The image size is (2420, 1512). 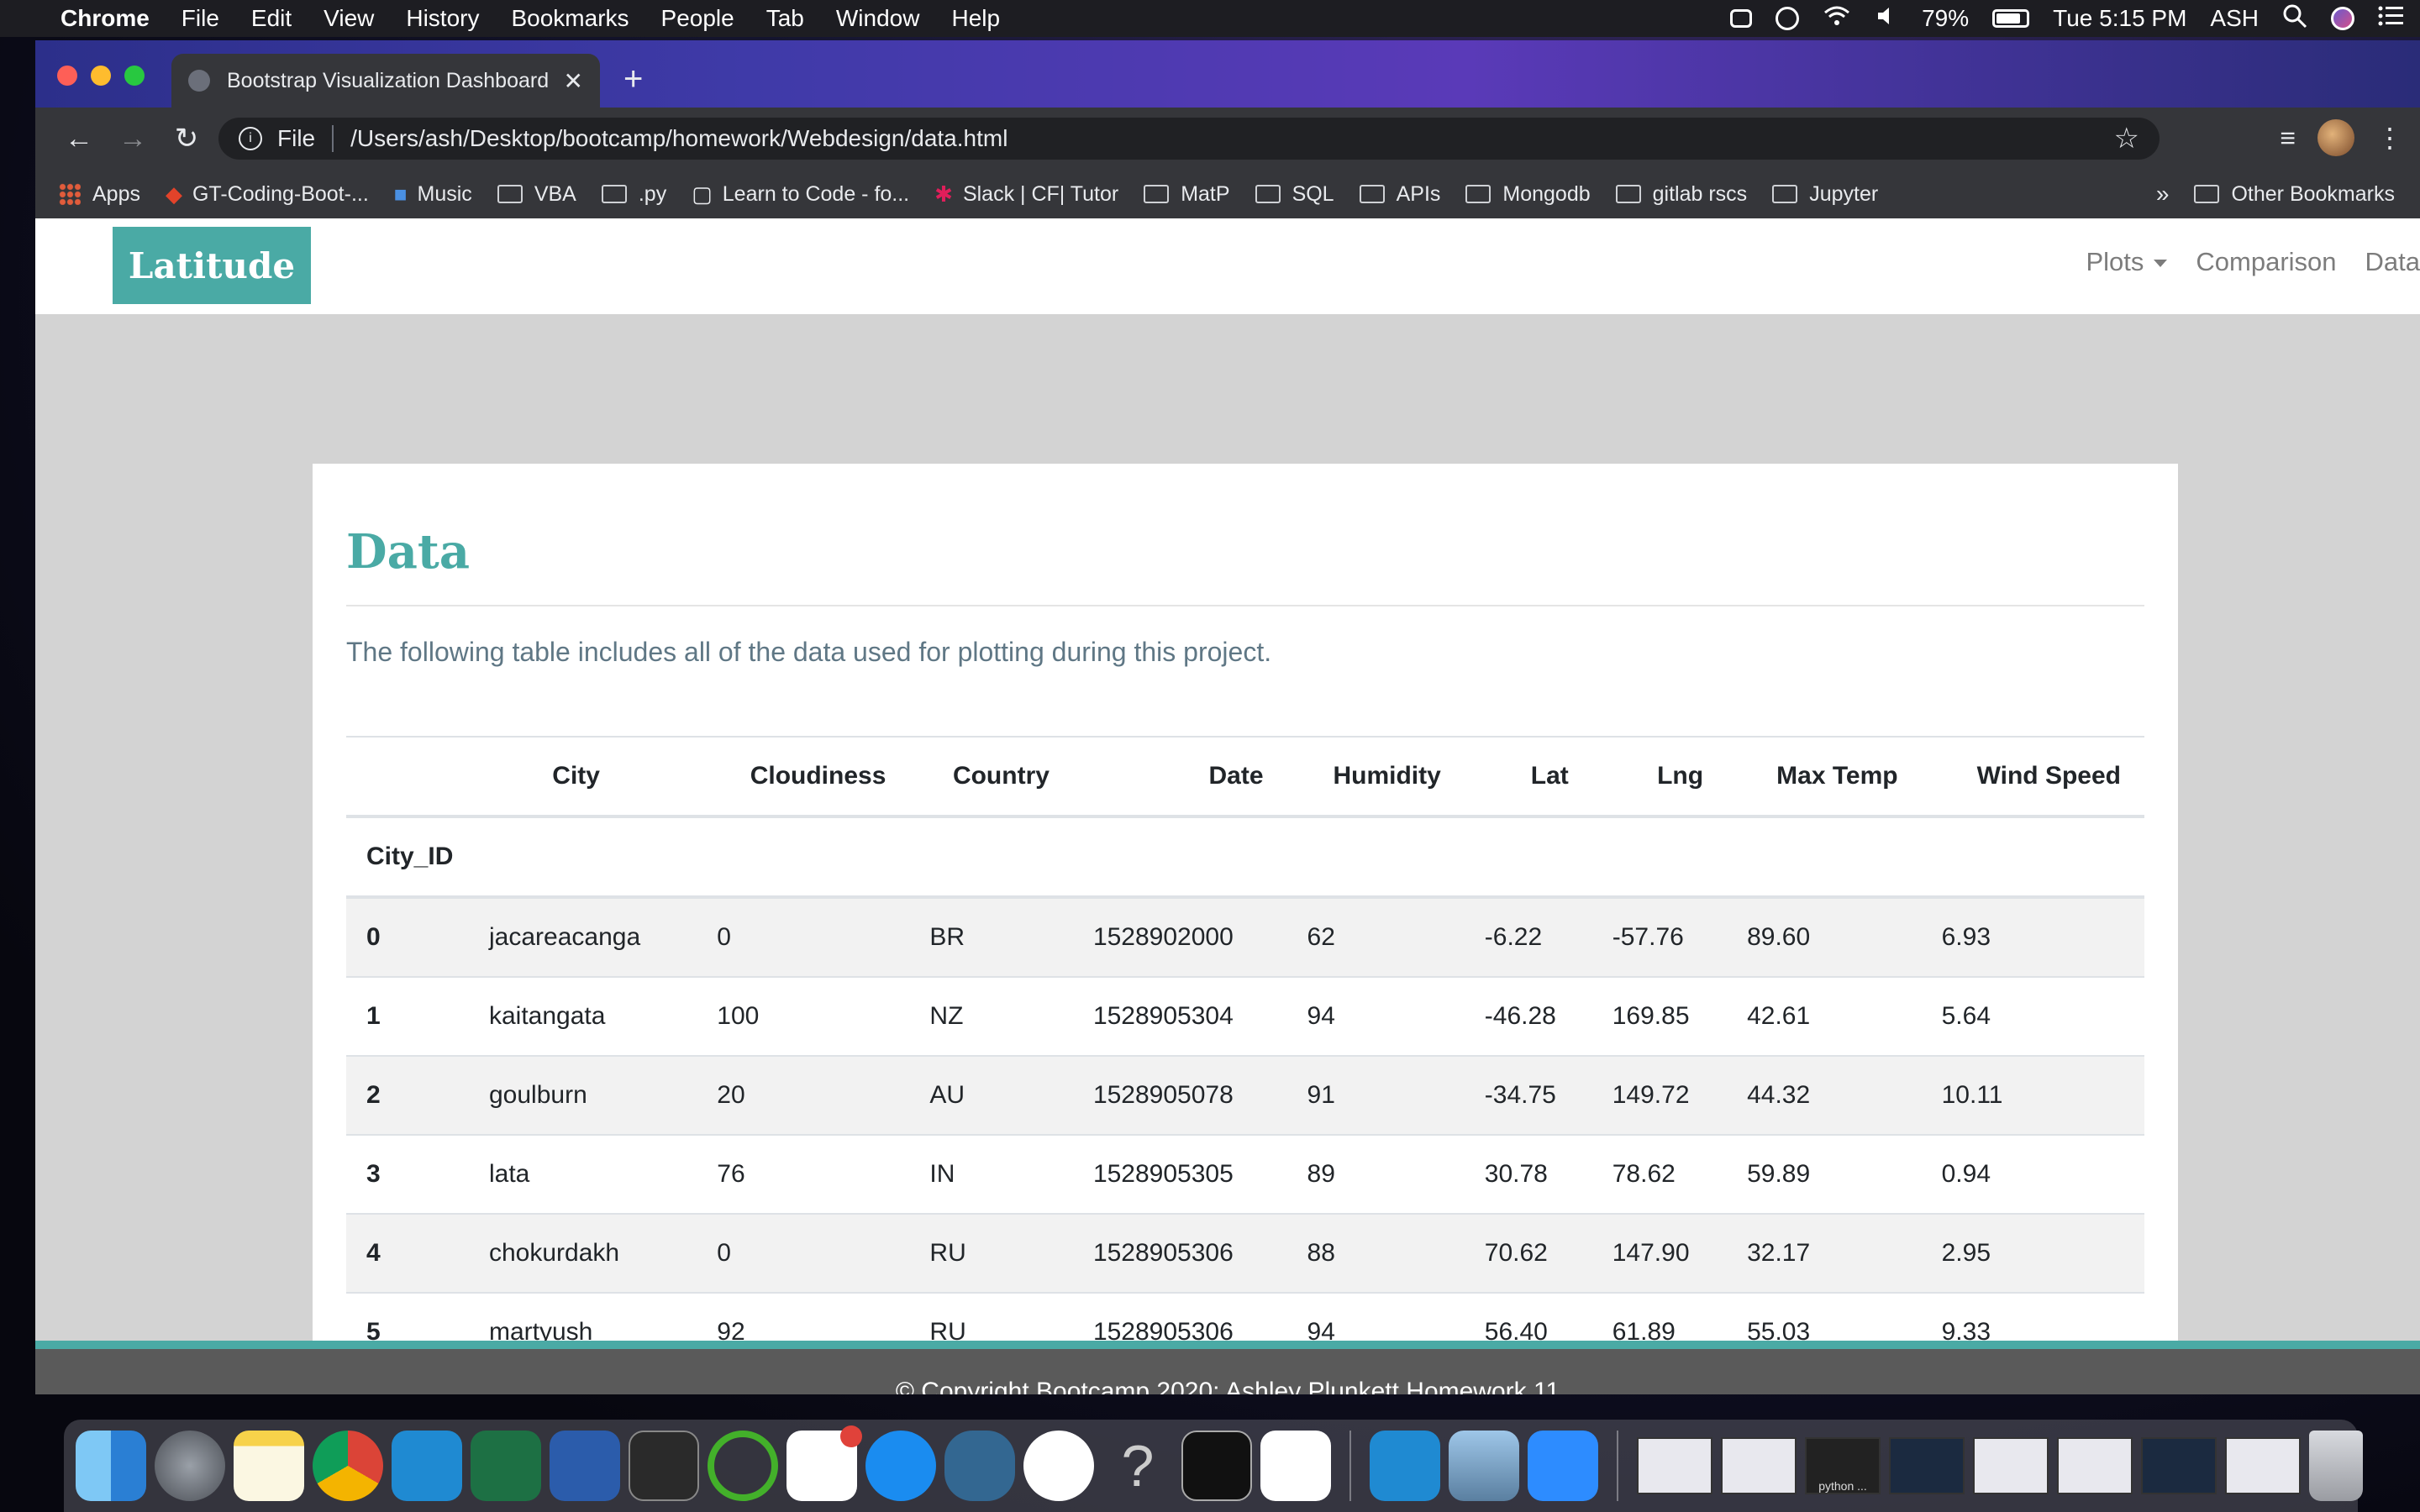 I want to click on bookmark-label: VBA, so click(x=555, y=193).